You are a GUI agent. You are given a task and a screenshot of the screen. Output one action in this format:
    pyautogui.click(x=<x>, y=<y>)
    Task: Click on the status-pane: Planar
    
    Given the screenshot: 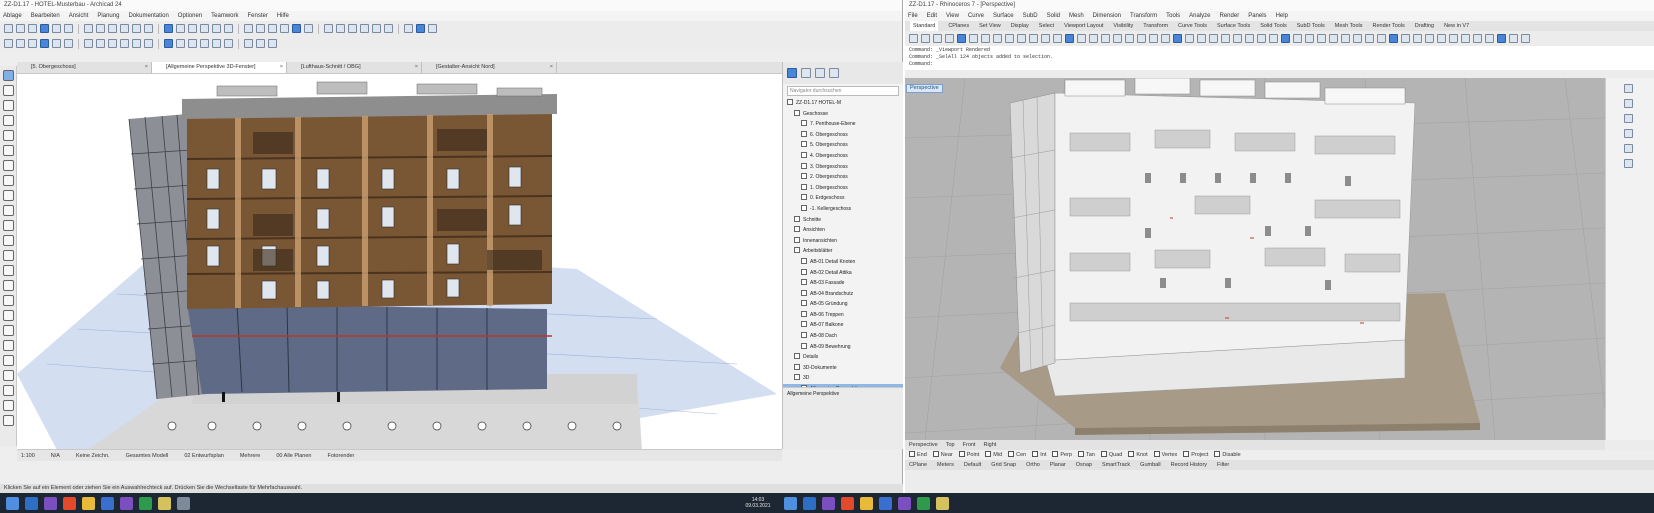 What is the action you would take?
    pyautogui.click(x=1058, y=465)
    